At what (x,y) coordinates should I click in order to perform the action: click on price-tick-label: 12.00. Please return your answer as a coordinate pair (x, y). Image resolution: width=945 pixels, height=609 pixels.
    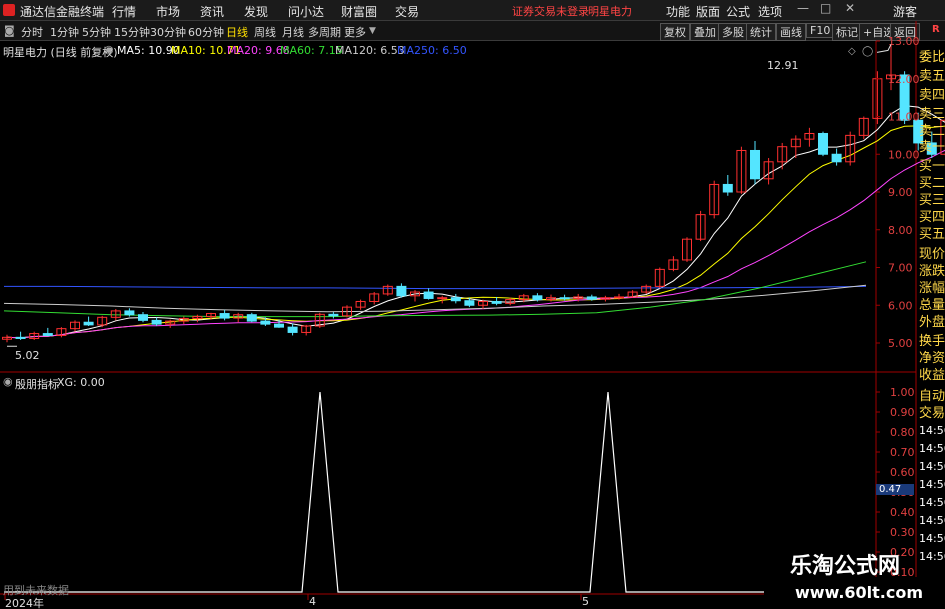
    Looking at the image, I should click on (904, 79).